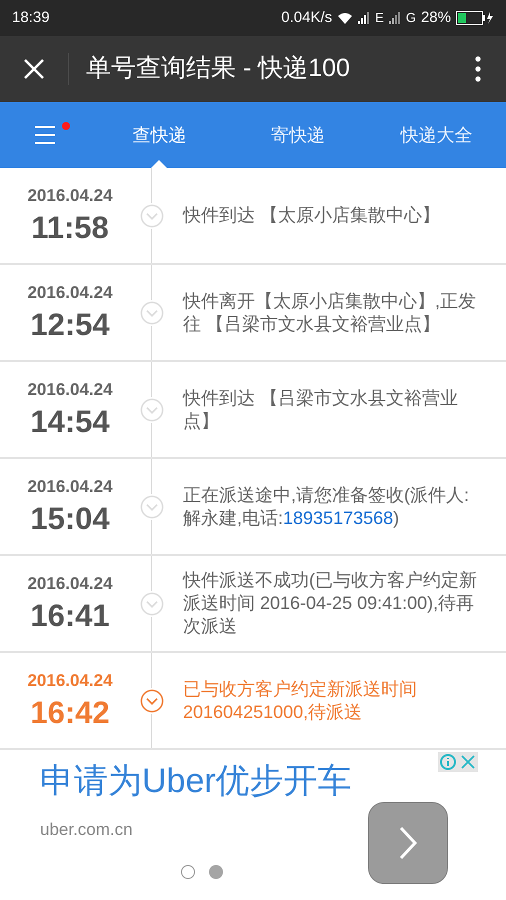  What do you see at coordinates (478, 69) in the screenshot?
I see `more-icon` at bounding box center [478, 69].